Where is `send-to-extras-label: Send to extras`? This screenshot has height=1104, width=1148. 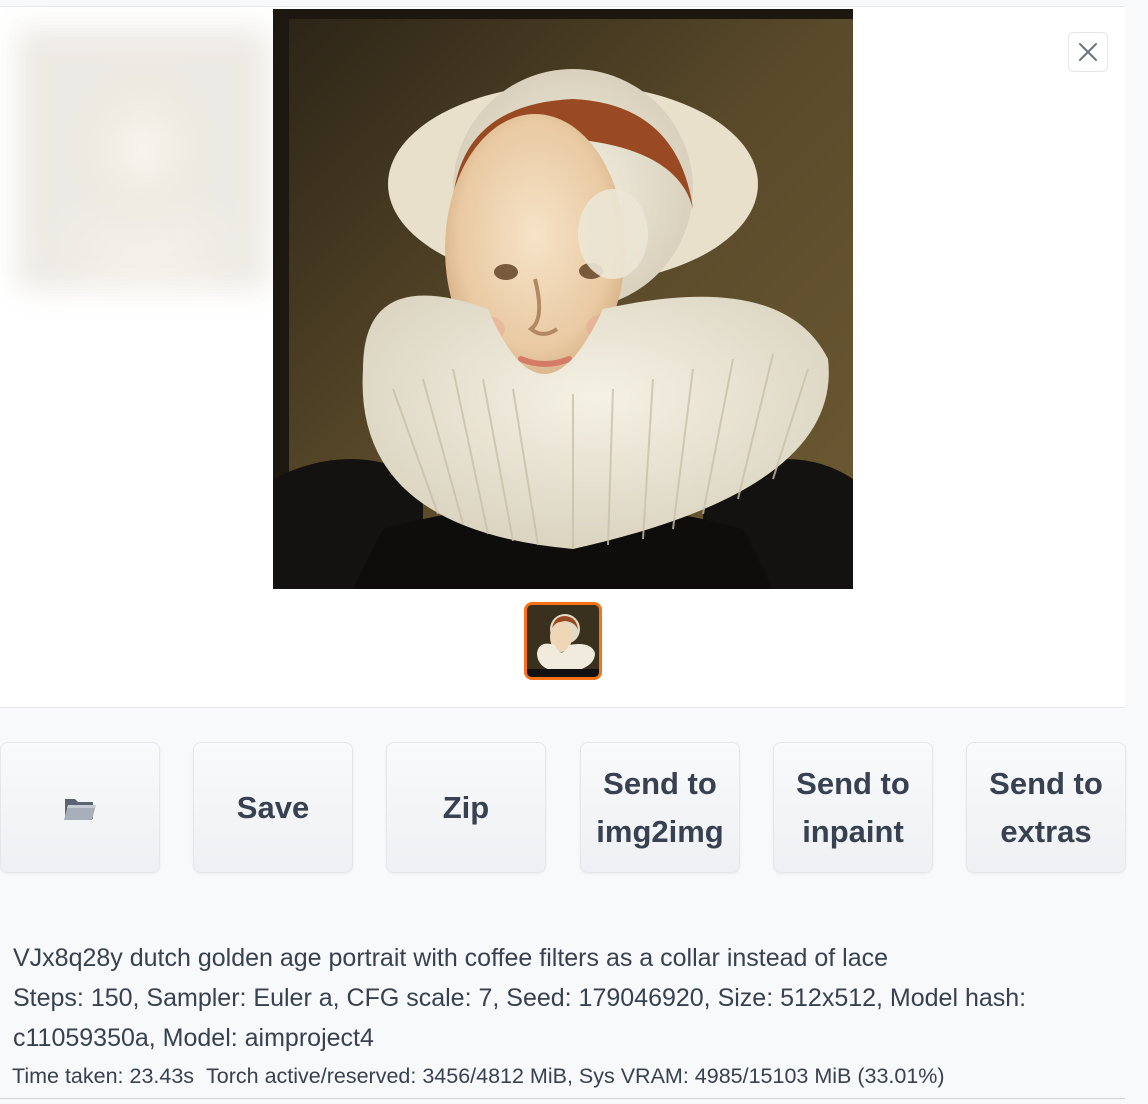 send-to-extras-label: Send to extras is located at coordinates (1046, 807).